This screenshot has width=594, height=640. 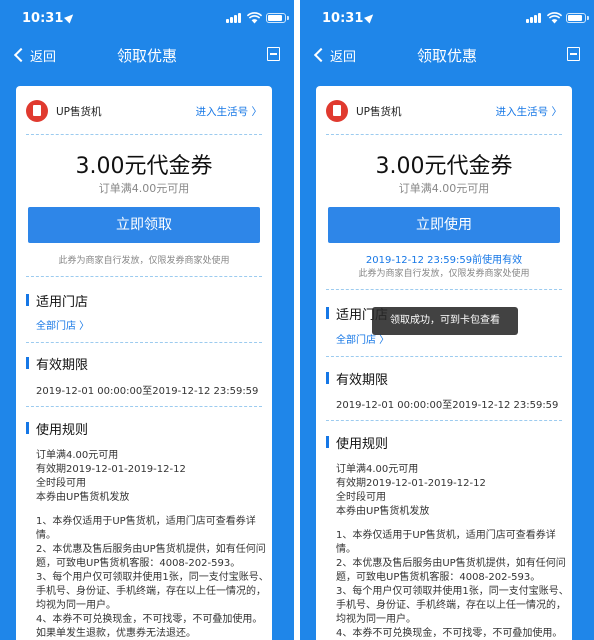 What do you see at coordinates (62, 324) in the screenshot?
I see `all-stores-link: 全部门店 〉` at bounding box center [62, 324].